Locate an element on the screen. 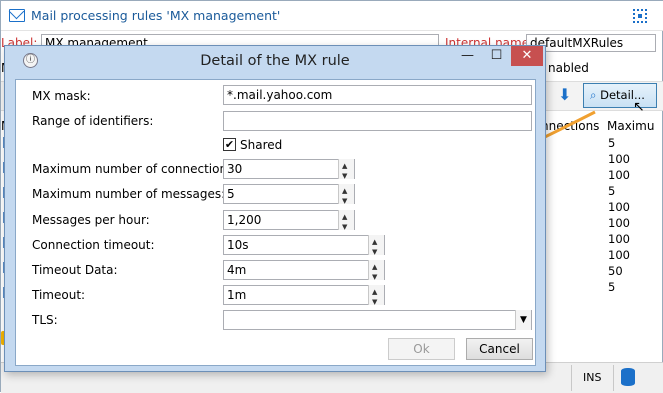  window-title: Mail processing rules 'MX management' is located at coordinates (156, 15).